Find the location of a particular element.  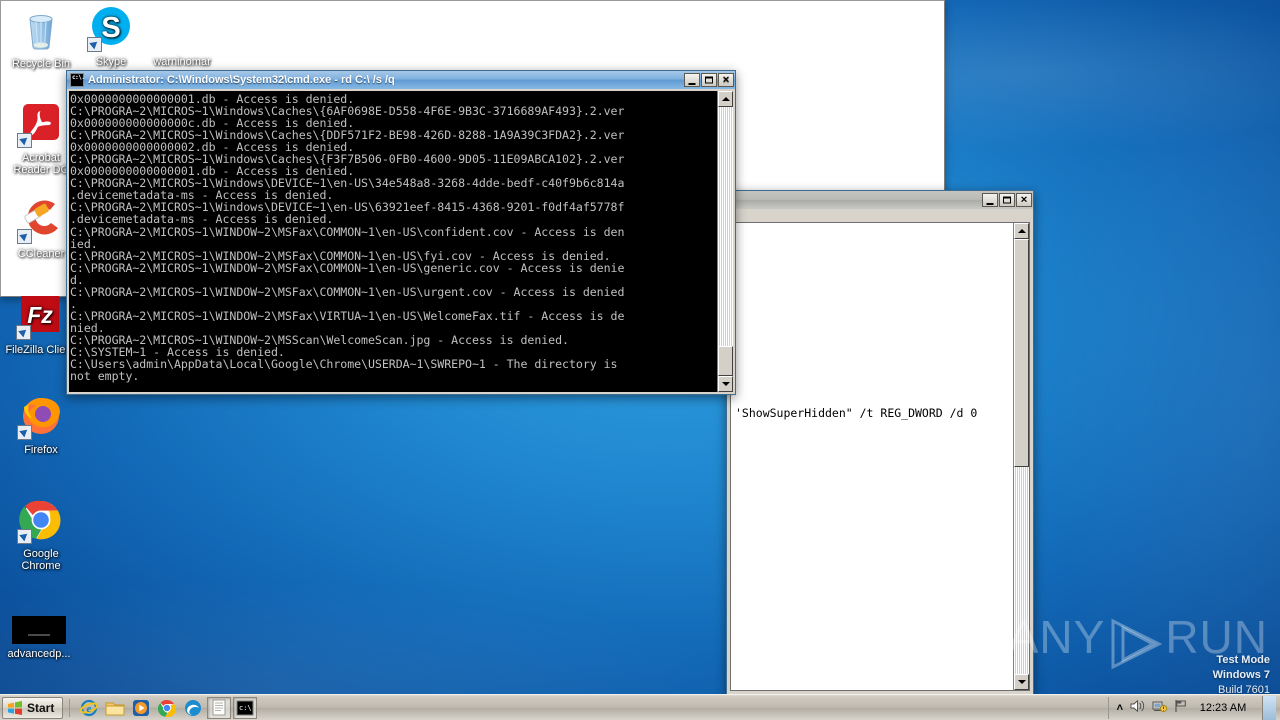

desktop-icon-label: Google Chrome is located at coordinates (41, 560).